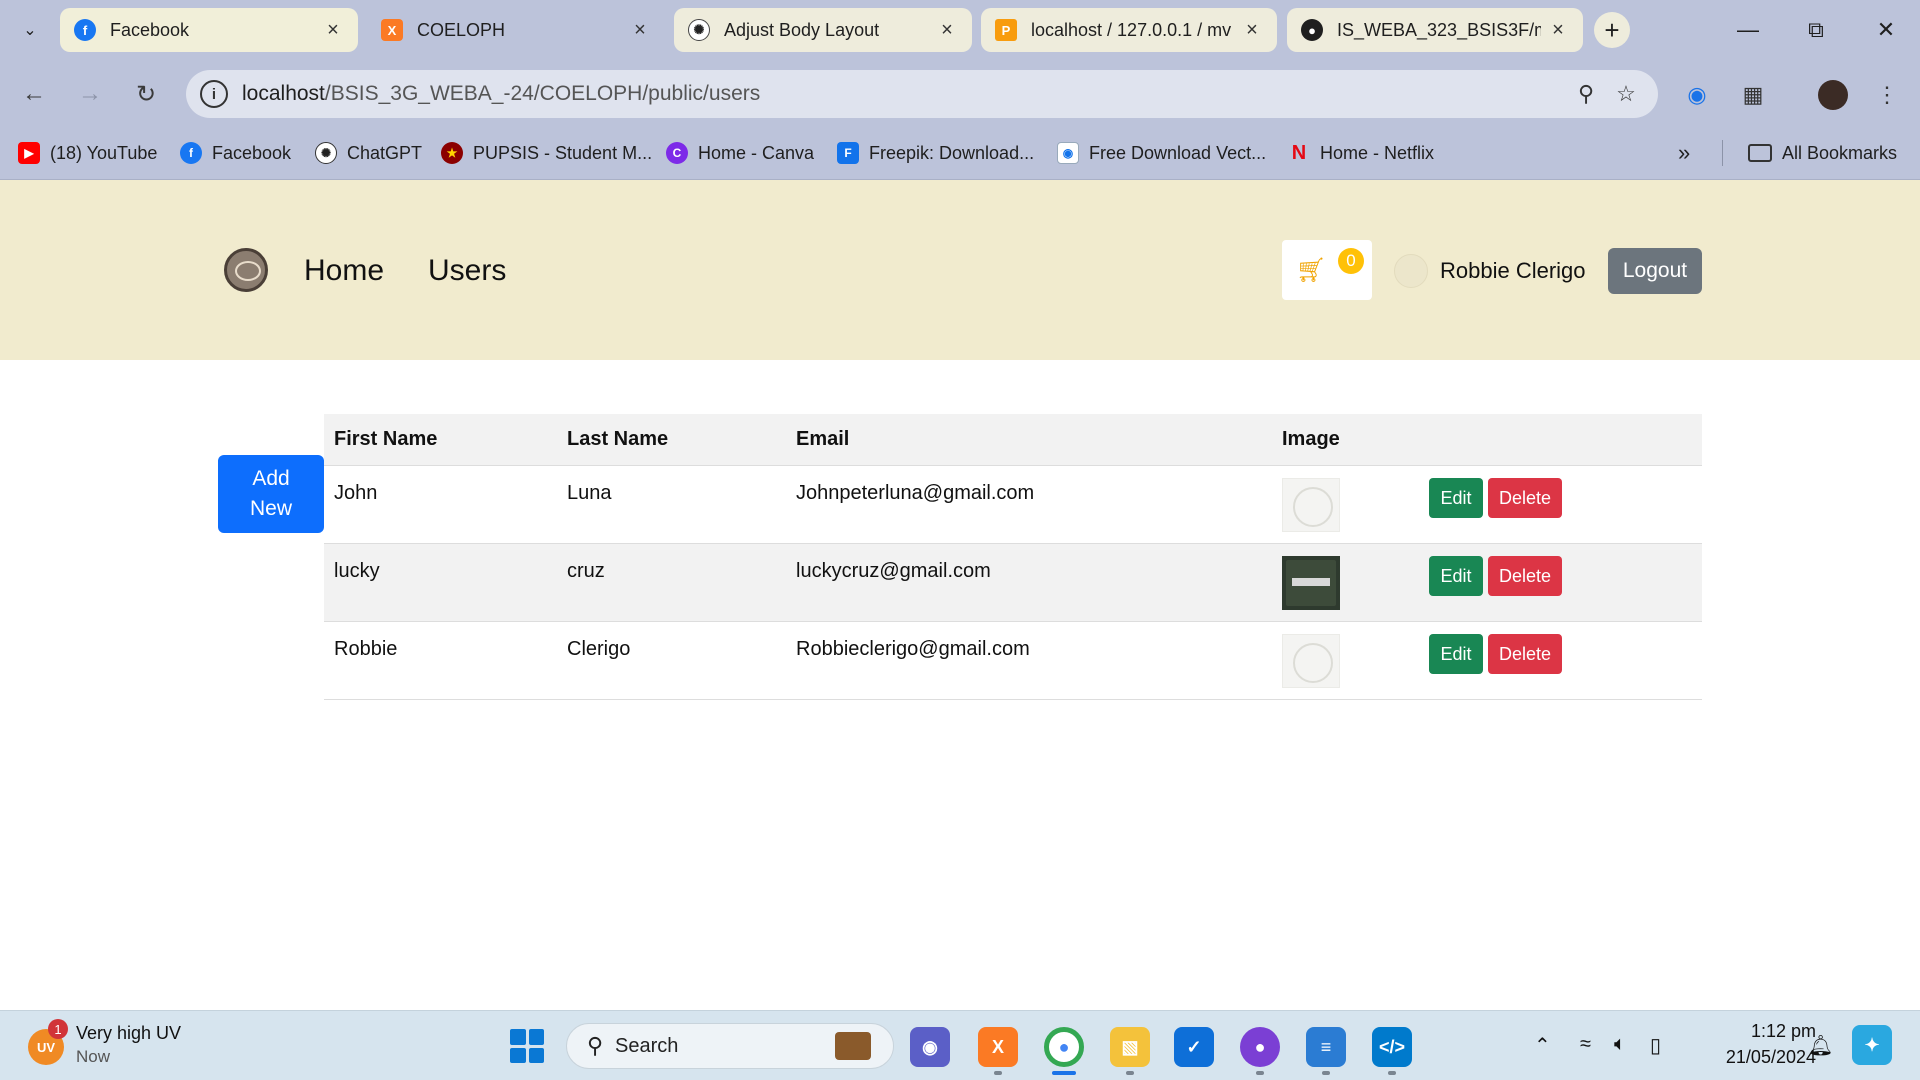 Image resolution: width=1920 pixels, height=1080 pixels. Describe the element at coordinates (85, 30) in the screenshot. I see `facebook-icon: f` at that location.